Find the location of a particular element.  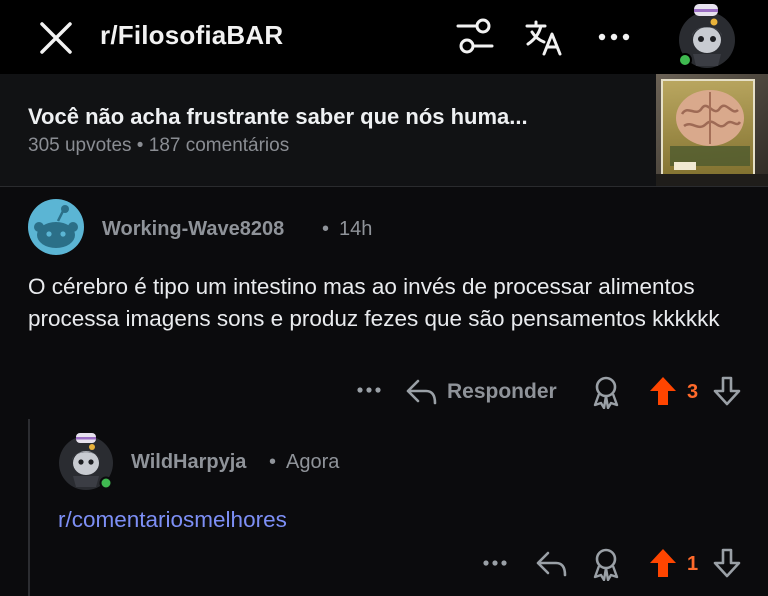

upvote-button is located at coordinates (663, 391).